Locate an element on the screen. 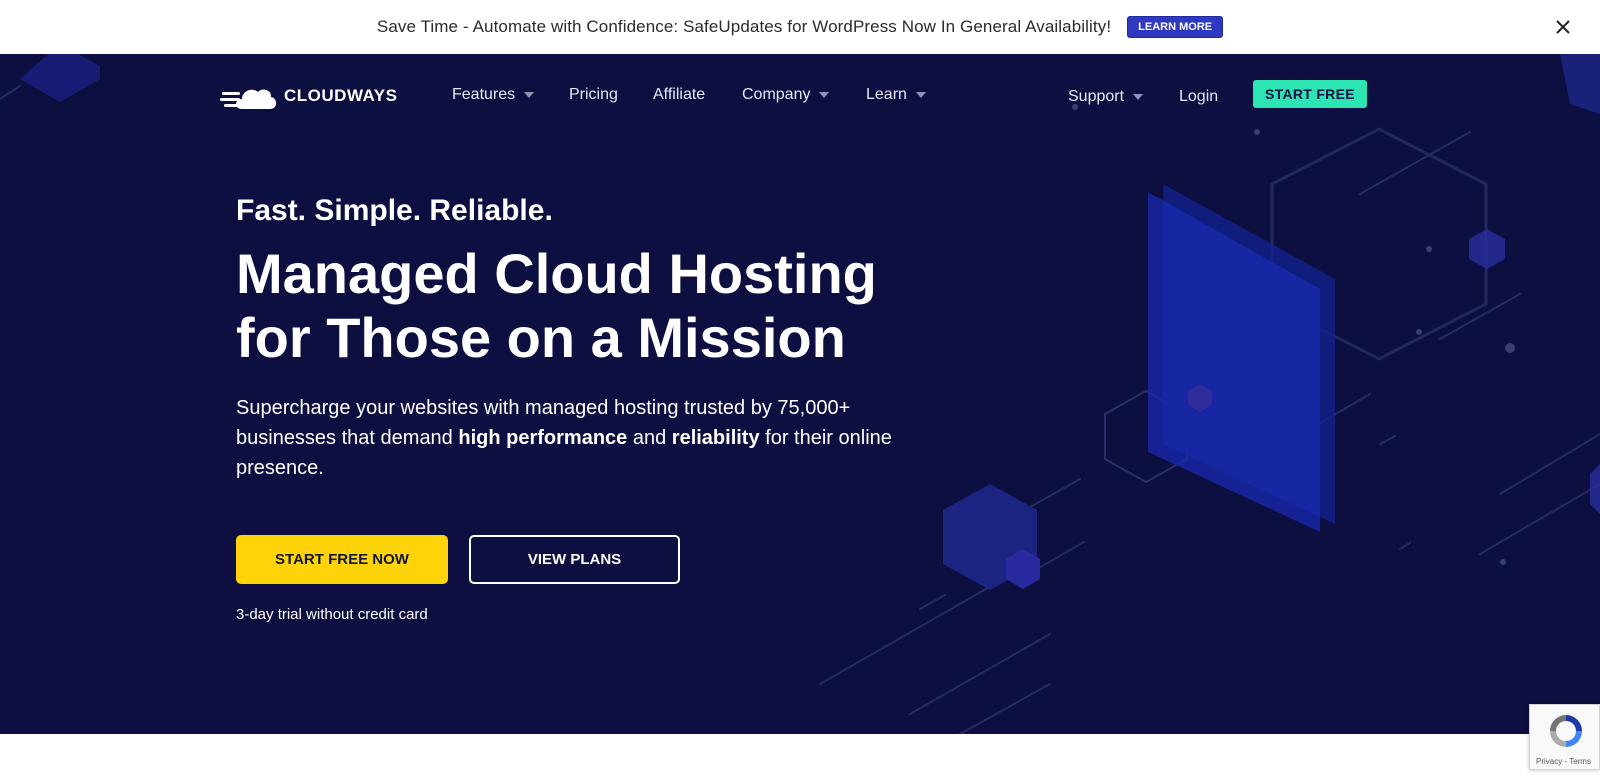  nav-item-support: Support is located at coordinates (1106, 97).